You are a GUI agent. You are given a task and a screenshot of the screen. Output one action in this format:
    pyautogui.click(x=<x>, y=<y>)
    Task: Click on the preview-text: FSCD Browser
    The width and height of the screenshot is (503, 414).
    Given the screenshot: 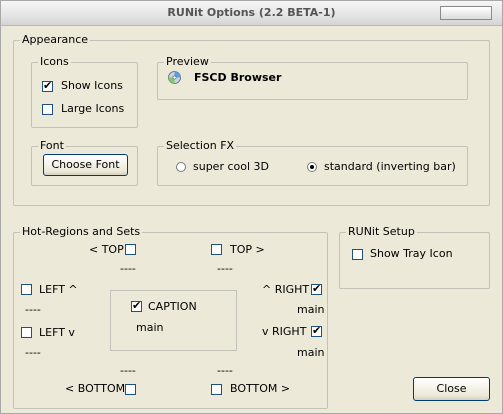 What is the action you would take?
    pyautogui.click(x=238, y=77)
    